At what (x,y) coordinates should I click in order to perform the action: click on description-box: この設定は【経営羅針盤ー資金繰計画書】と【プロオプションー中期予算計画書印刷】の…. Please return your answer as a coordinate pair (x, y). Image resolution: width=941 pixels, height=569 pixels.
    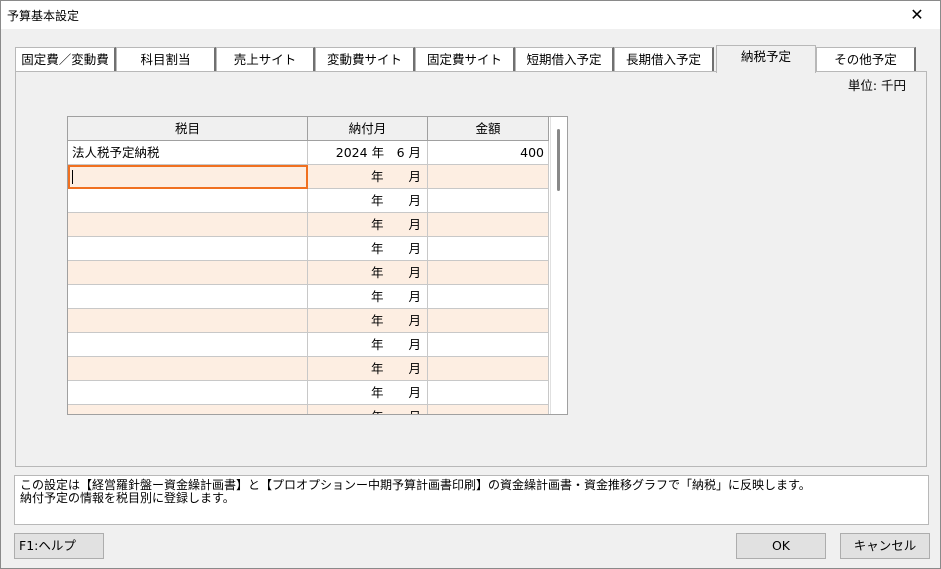
    Looking at the image, I should click on (471, 500).